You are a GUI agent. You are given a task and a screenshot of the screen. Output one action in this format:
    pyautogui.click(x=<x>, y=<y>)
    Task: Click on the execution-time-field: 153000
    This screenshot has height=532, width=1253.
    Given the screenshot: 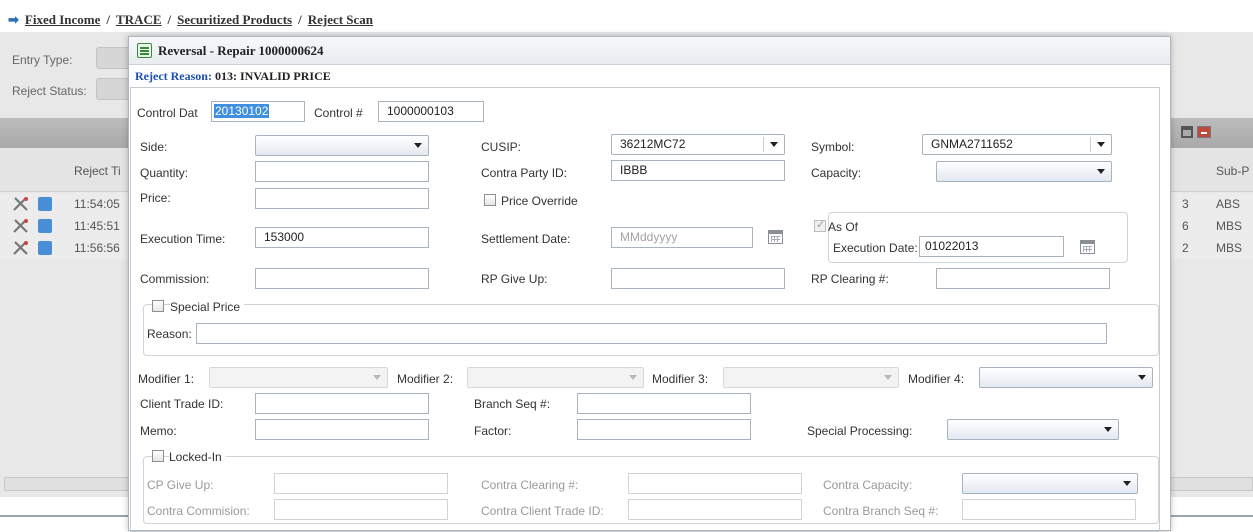 What is the action you would take?
    pyautogui.click(x=342, y=237)
    